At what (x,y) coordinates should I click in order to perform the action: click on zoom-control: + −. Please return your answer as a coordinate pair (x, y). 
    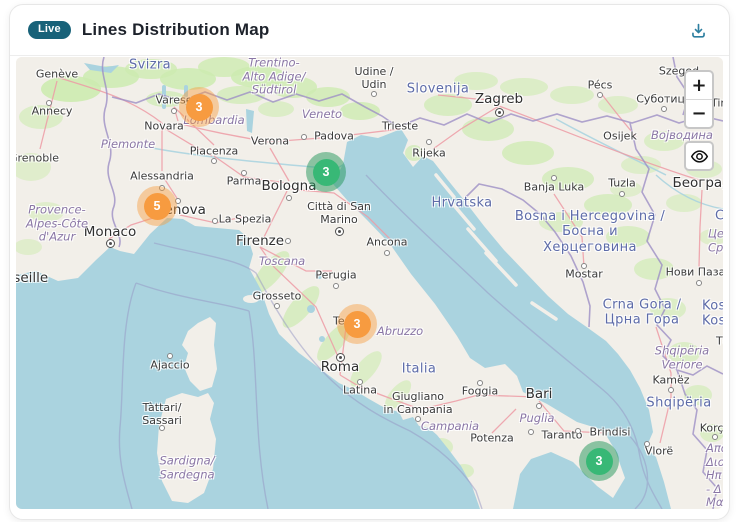
    Looking at the image, I should click on (699, 99).